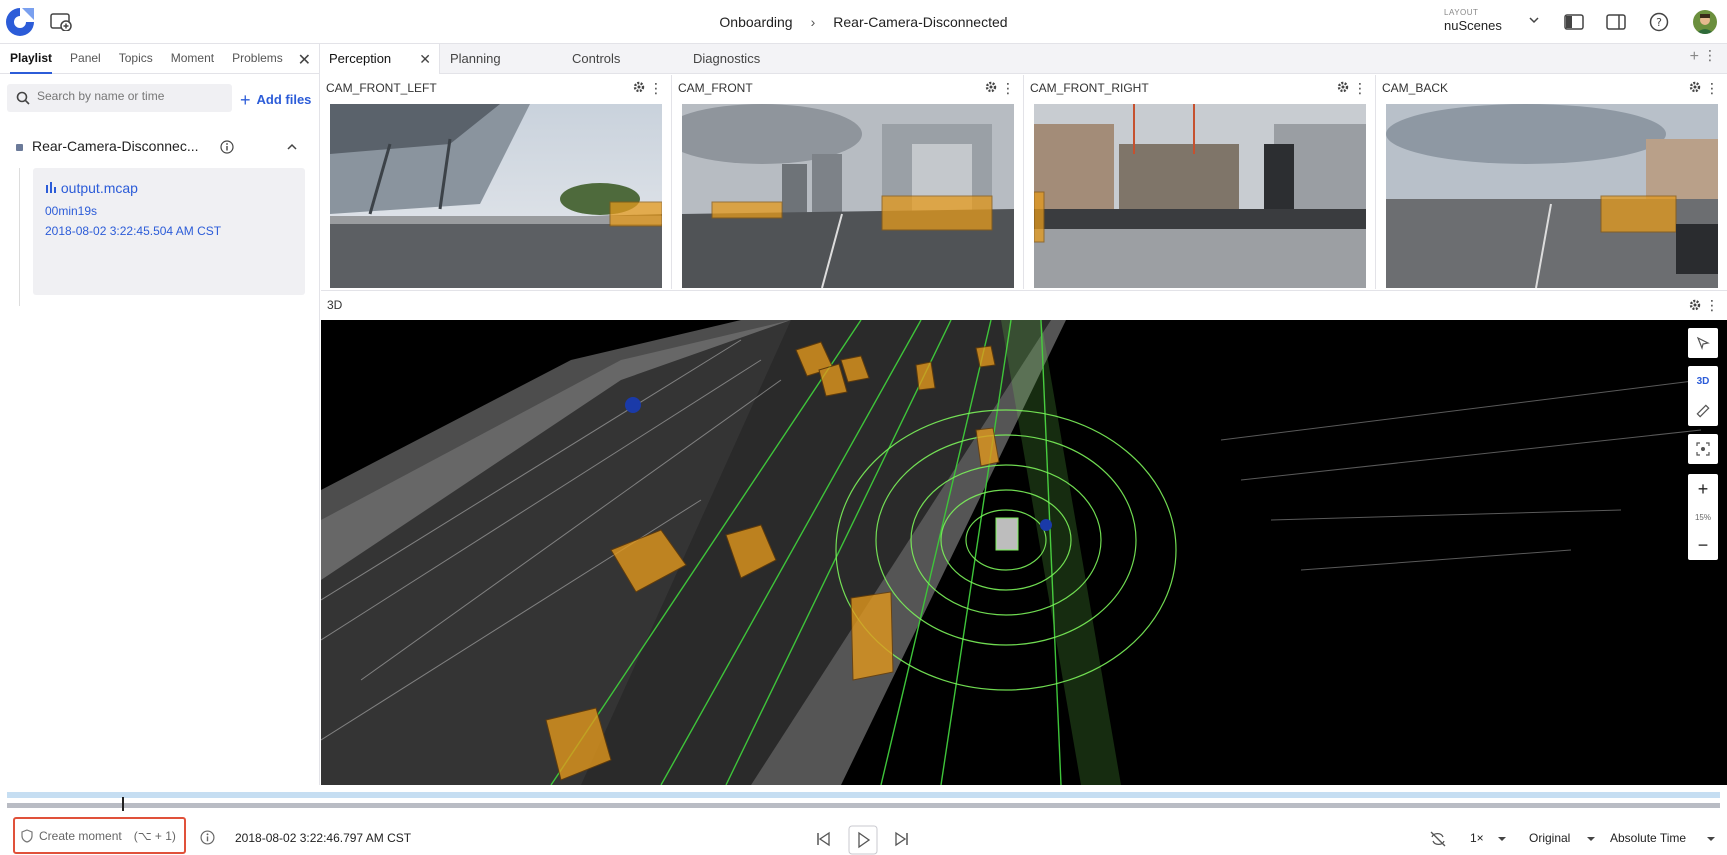 The height and width of the screenshot is (855, 1727). Describe the element at coordinates (71, 211) in the screenshot. I see `file-duration: 00min19s` at that location.